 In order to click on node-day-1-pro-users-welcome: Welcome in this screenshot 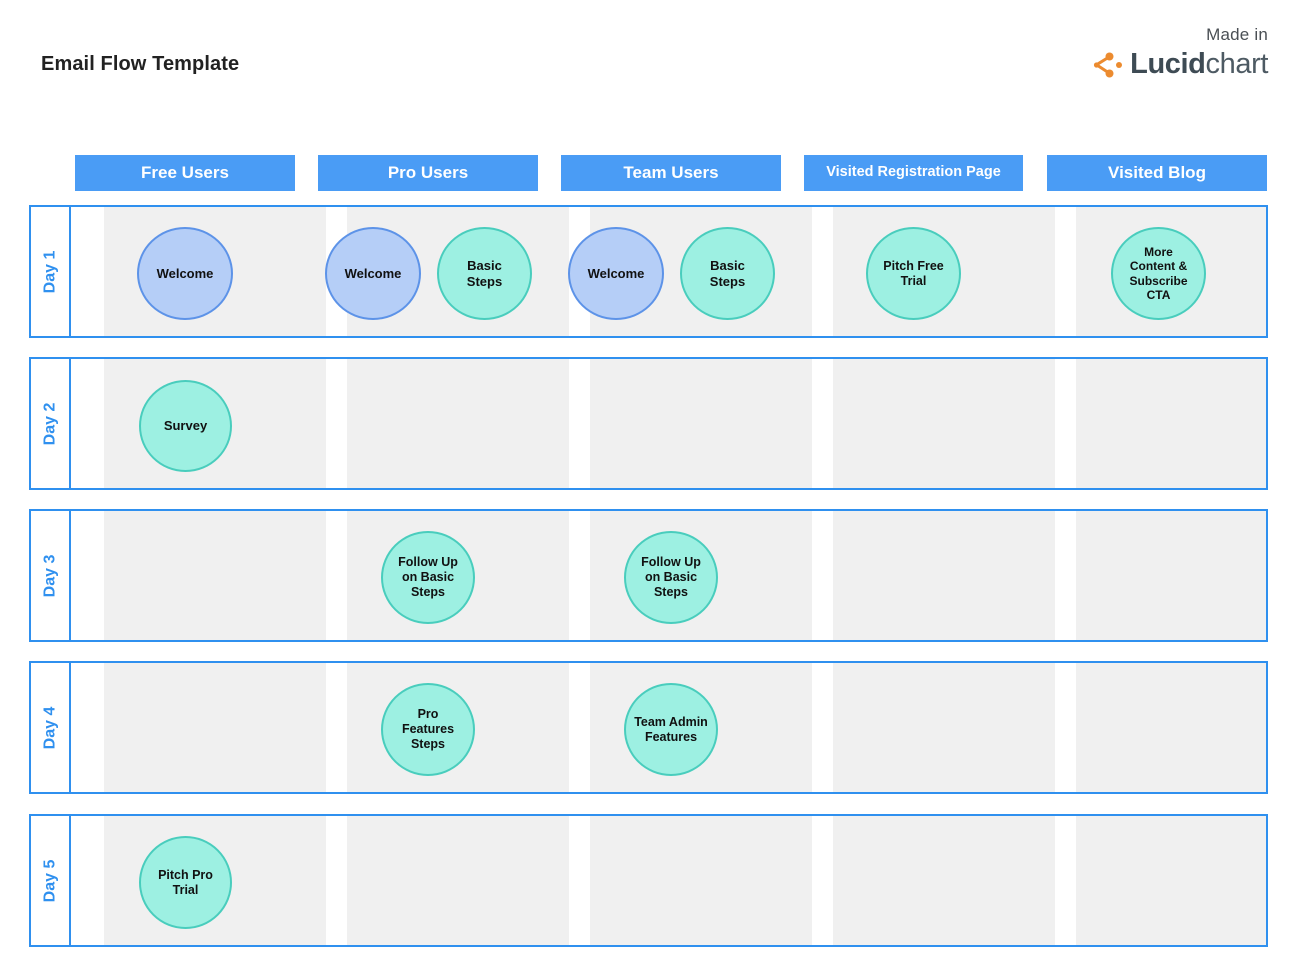, I will do `click(373, 273)`.